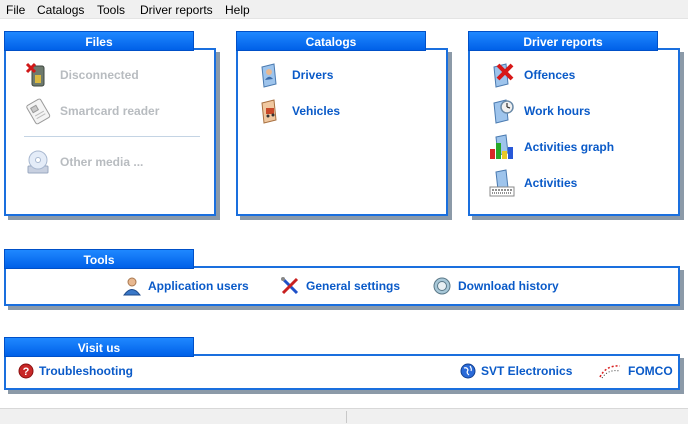  Describe the element at coordinates (99, 75) in the screenshot. I see `disconnected-label: Disconnected` at that location.